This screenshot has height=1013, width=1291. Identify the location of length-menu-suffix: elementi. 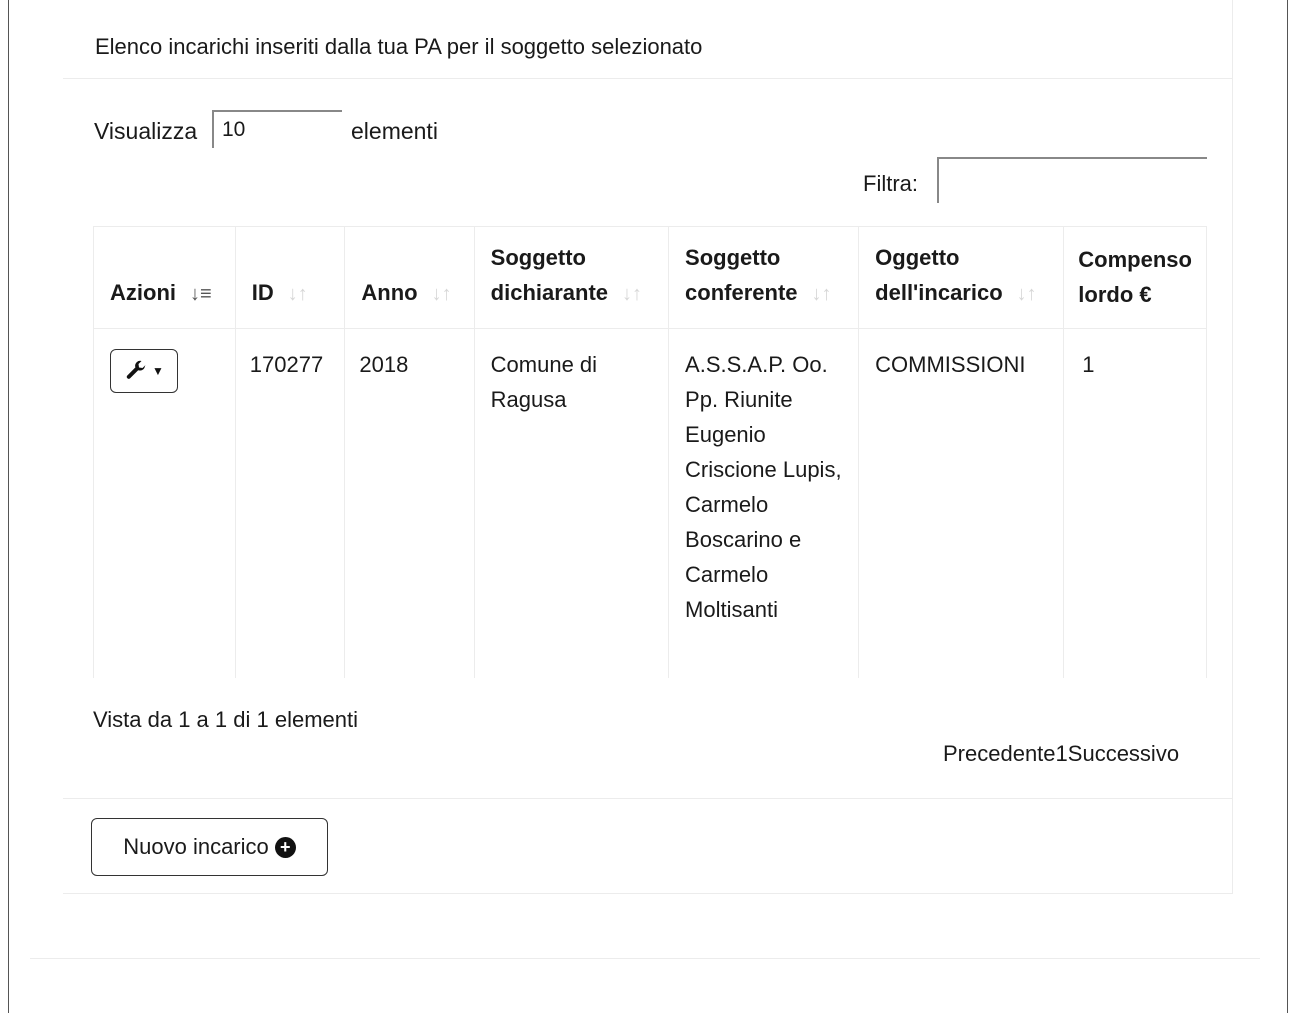
(394, 131).